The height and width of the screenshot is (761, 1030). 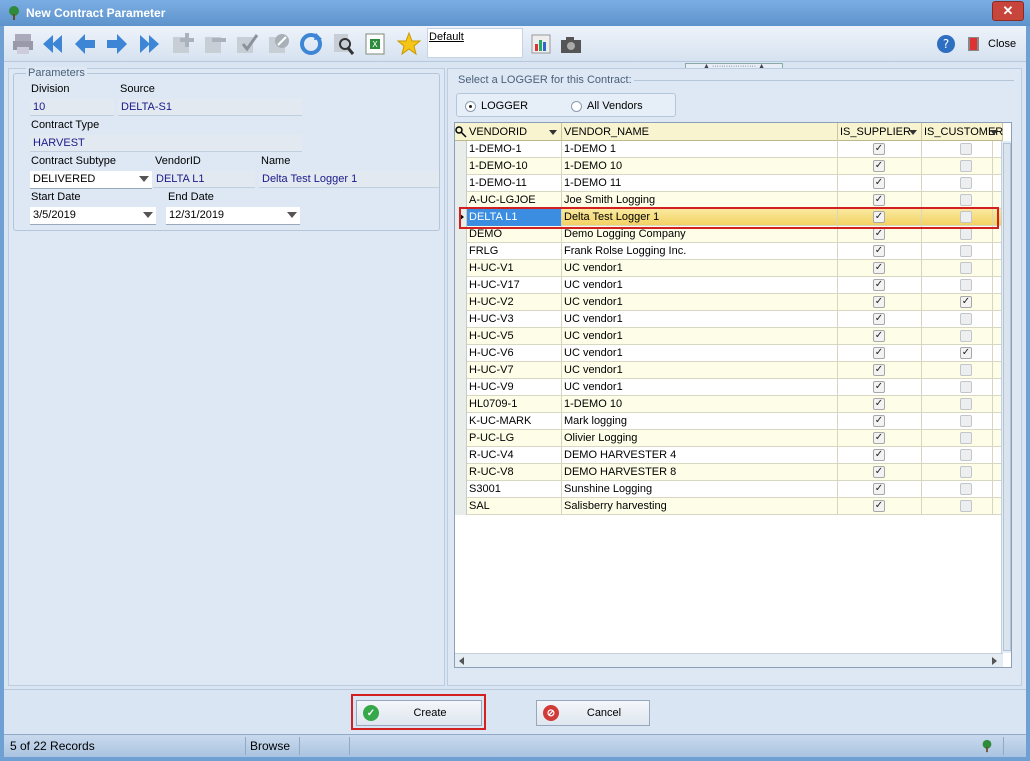 I want to click on cell-vendorid: K-UC-MARK, so click(x=514, y=421).